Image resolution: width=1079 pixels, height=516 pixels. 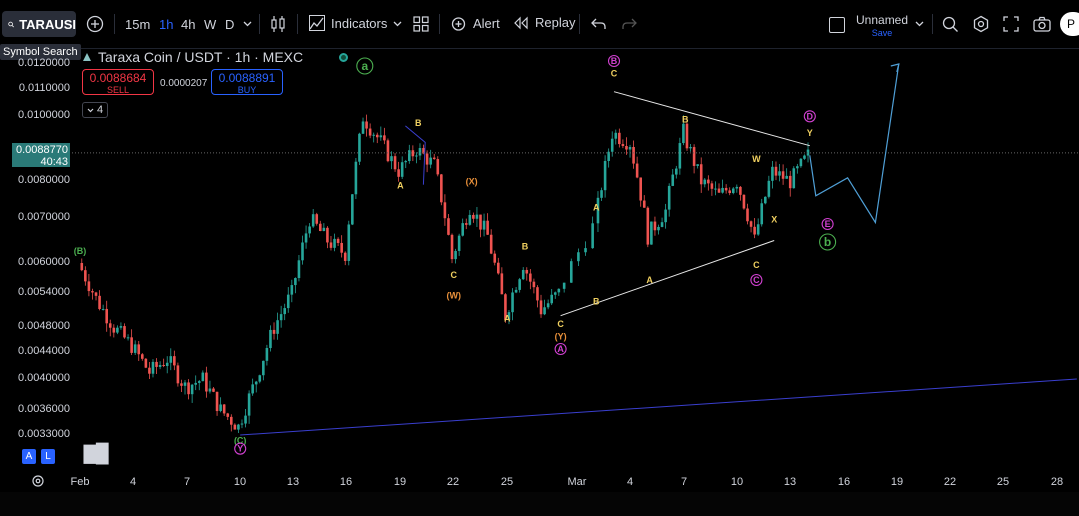 What do you see at coordinates (544, 22) in the screenshot?
I see `replay-button: Replay` at bounding box center [544, 22].